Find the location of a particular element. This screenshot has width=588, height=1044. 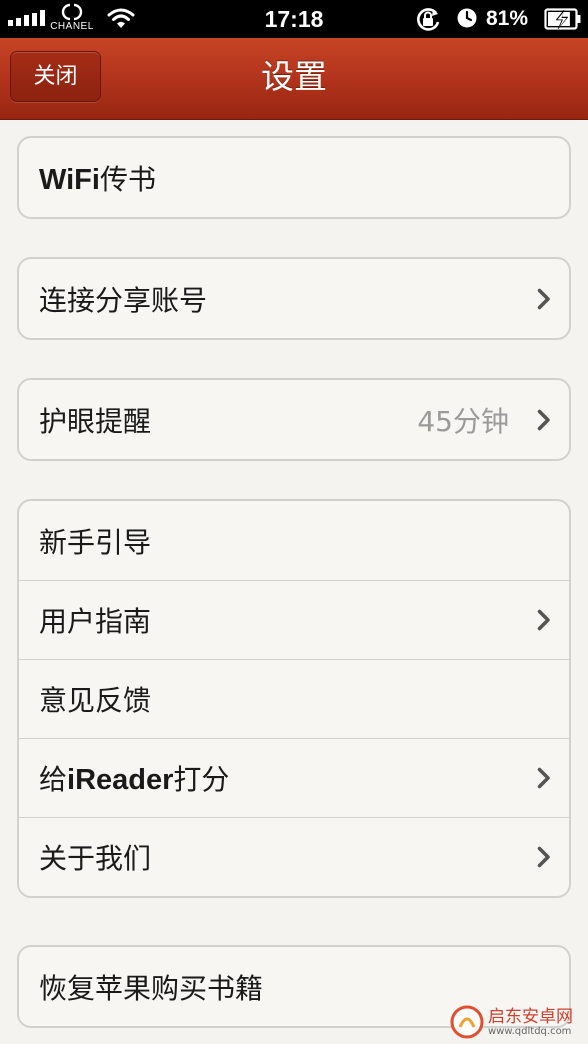

row-label: 护眼提醒 is located at coordinates (95, 421).